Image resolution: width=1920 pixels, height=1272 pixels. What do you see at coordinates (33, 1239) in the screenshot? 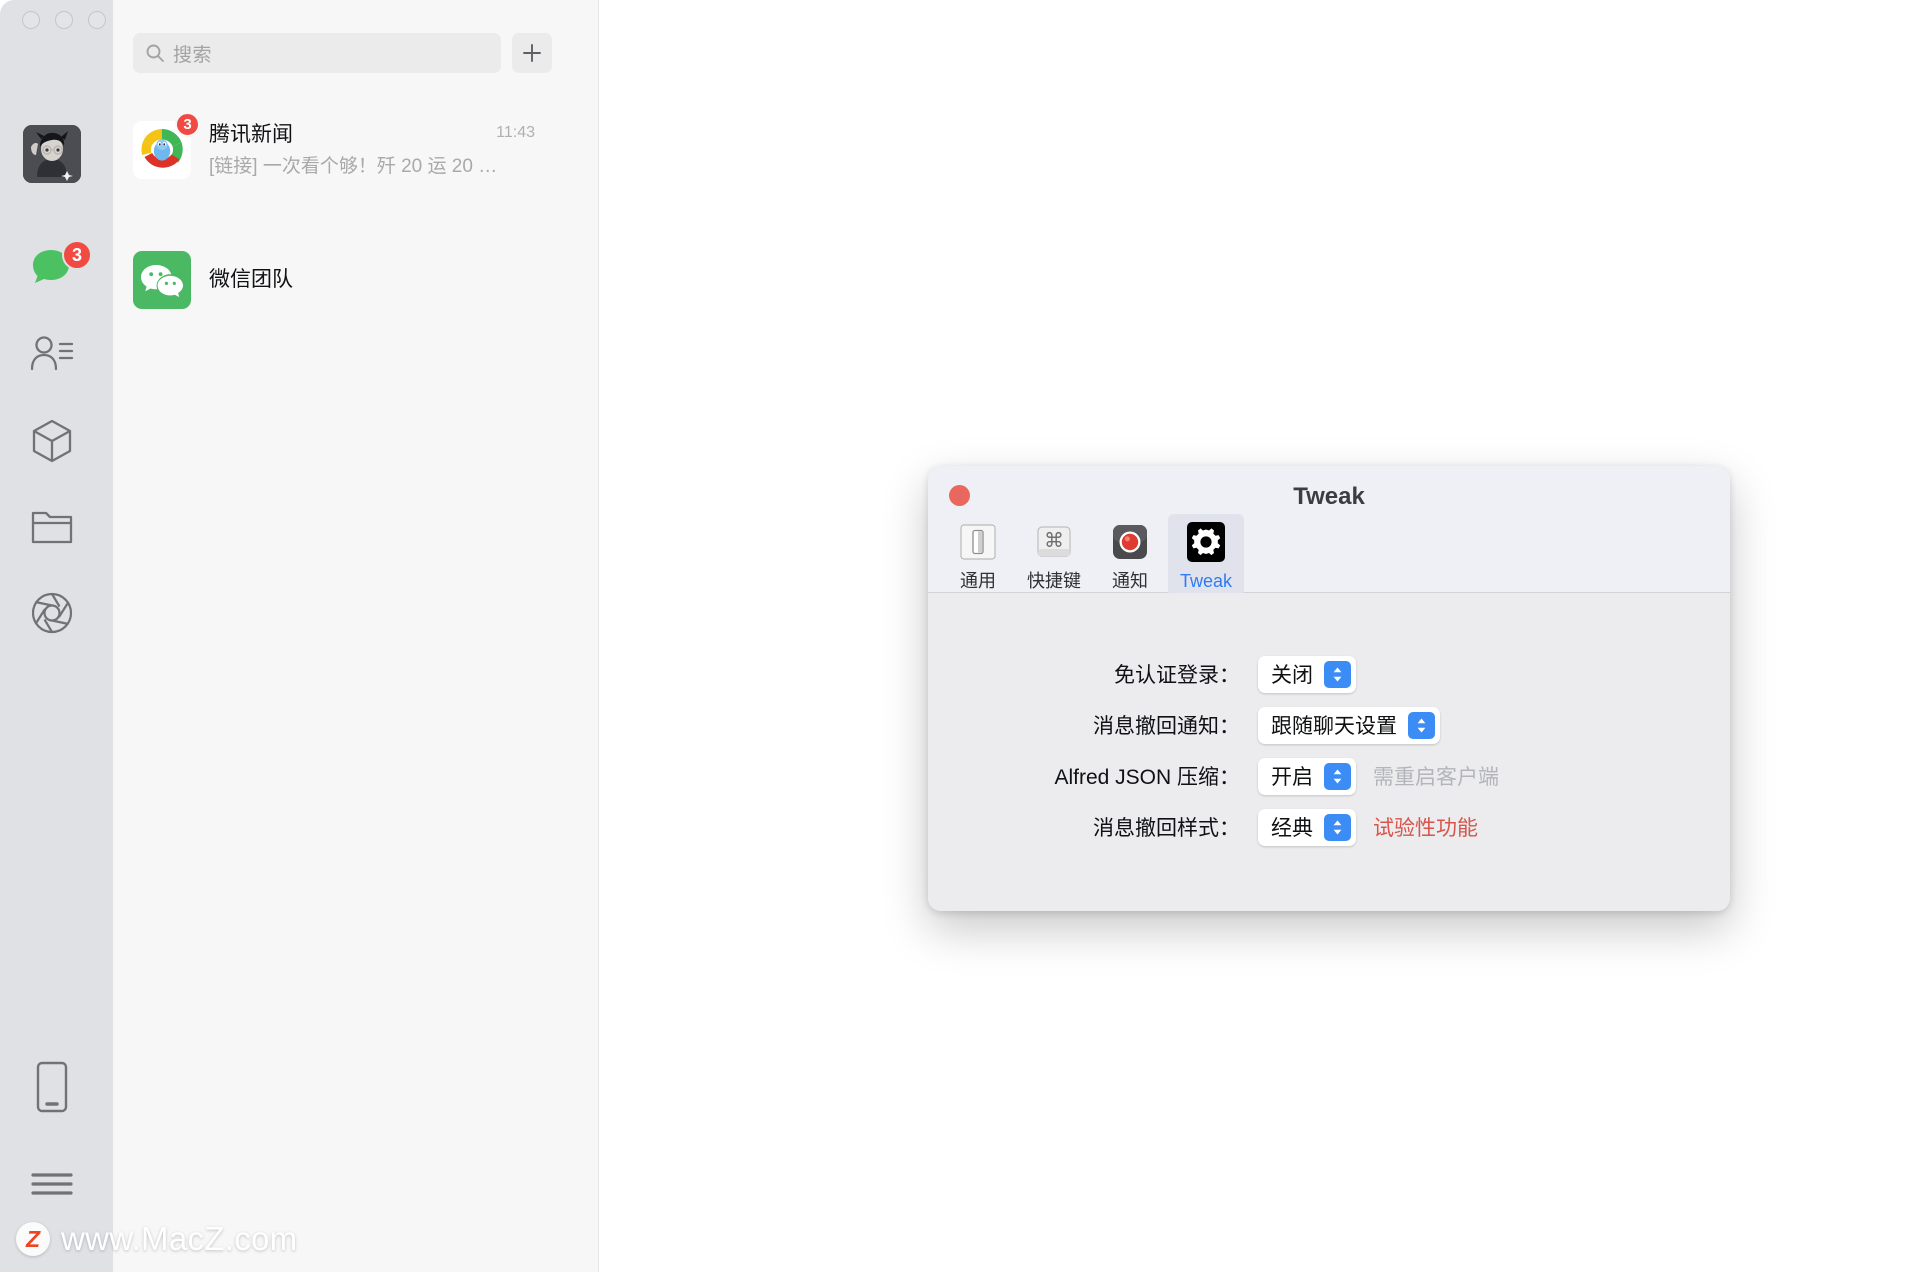
I see `macz-logo-icon: Z` at bounding box center [33, 1239].